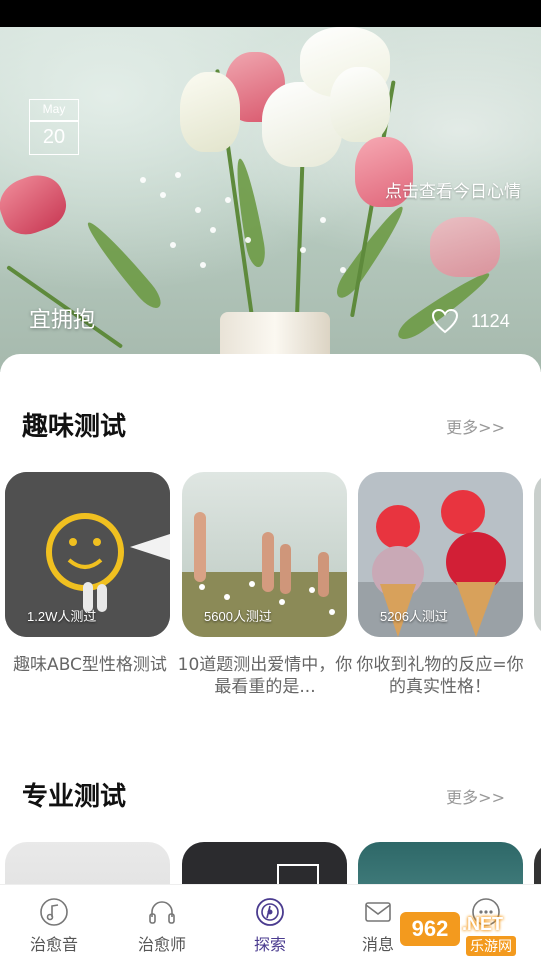 The image size is (541, 962). I want to click on tab-healing-sound: 治愈音, so click(54, 923).